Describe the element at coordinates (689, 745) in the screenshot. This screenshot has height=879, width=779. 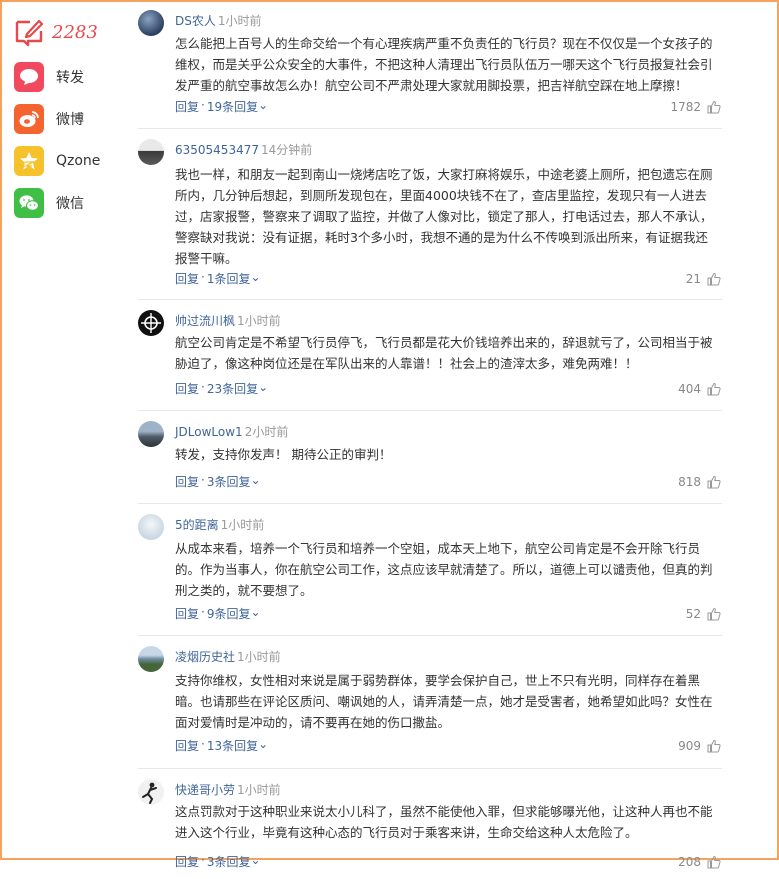
I see `like-count: 909` at that location.